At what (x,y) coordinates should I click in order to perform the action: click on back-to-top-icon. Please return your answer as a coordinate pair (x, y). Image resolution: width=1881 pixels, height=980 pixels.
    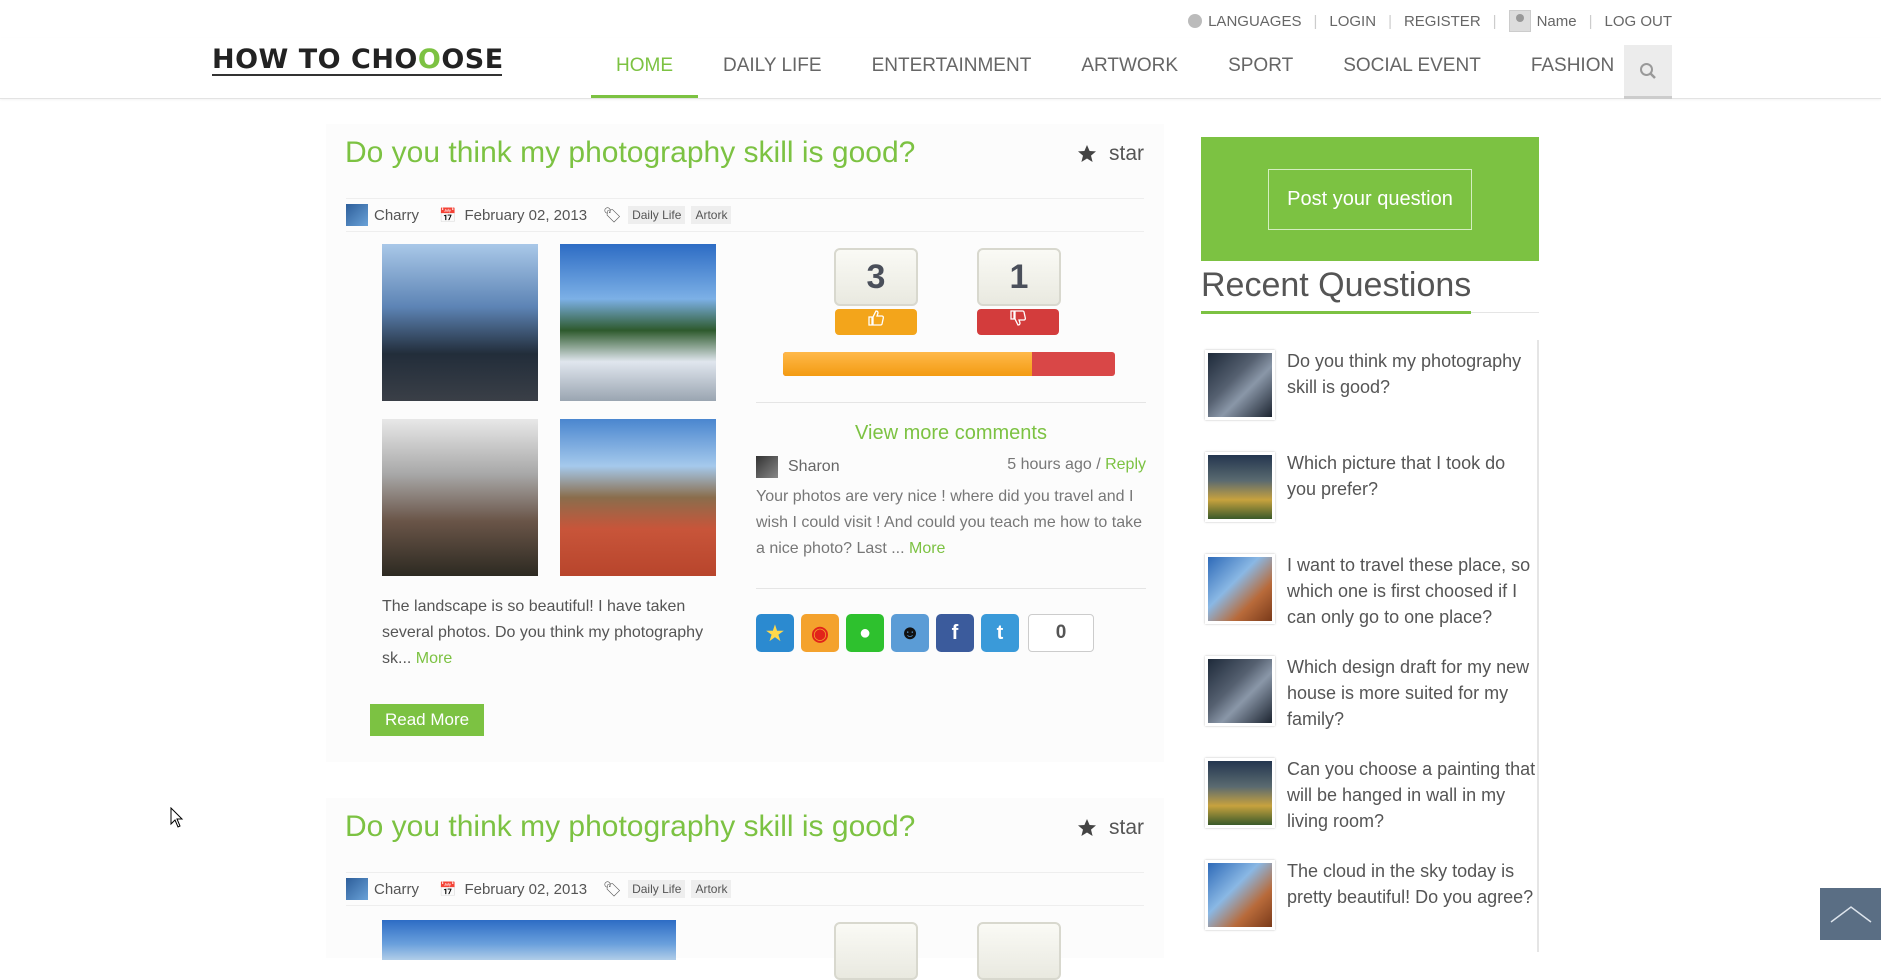
    Looking at the image, I should click on (1850, 914).